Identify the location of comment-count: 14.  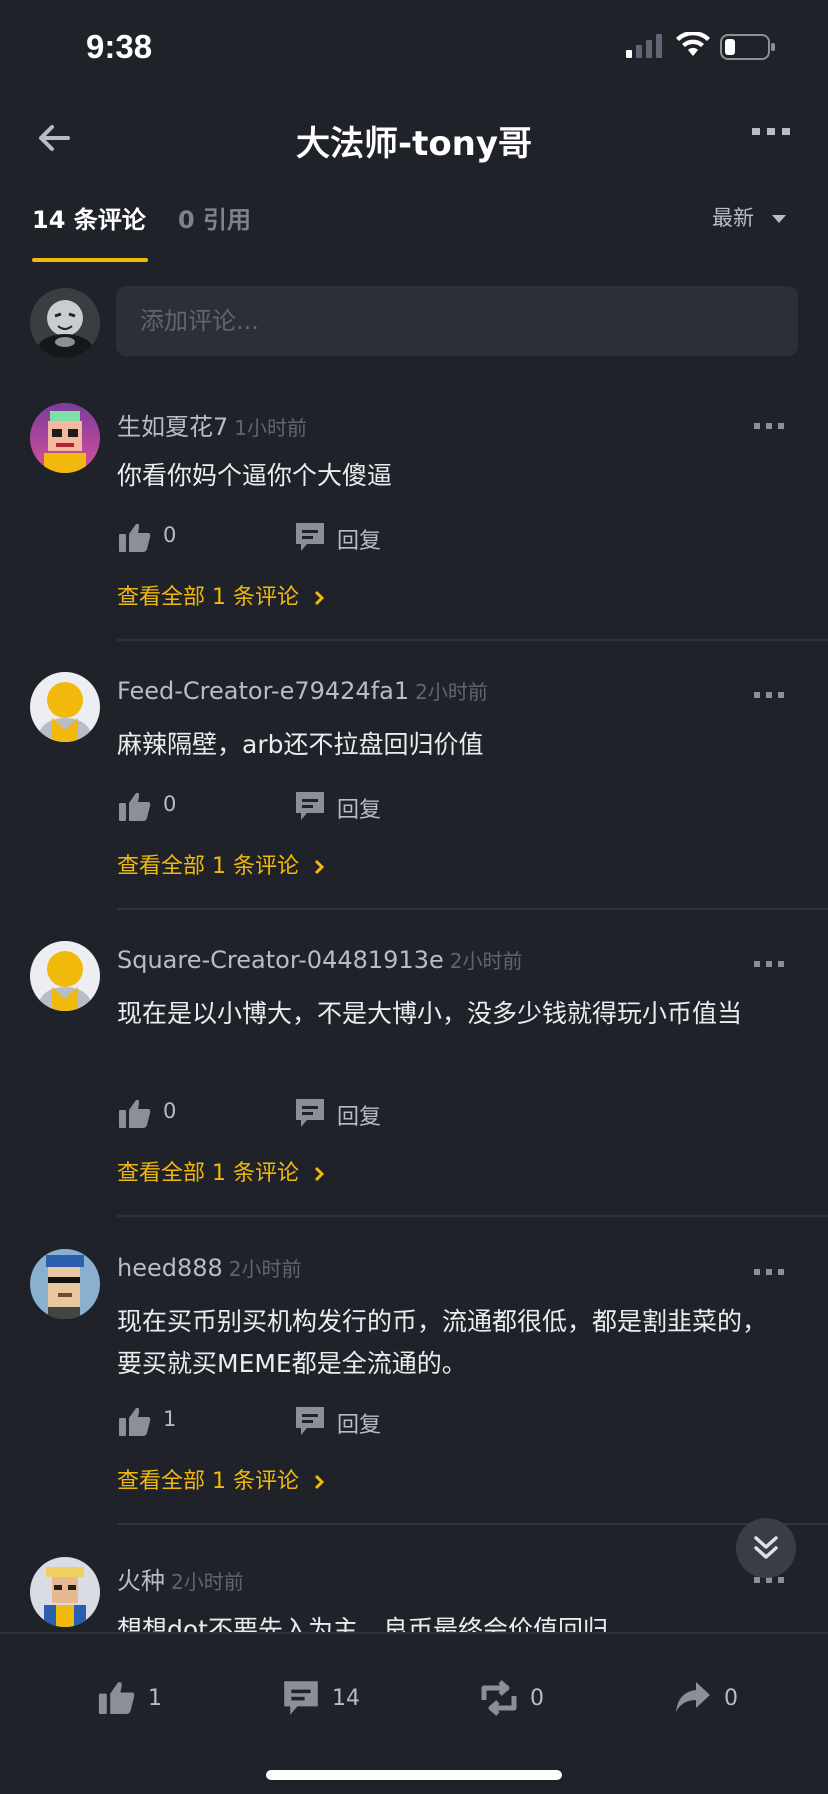
(346, 1698).